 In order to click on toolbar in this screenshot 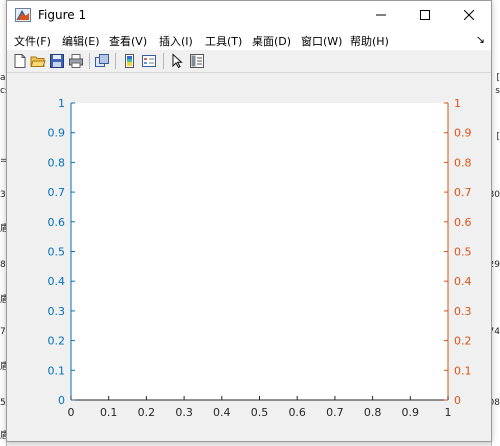, I will do `click(249, 61)`.